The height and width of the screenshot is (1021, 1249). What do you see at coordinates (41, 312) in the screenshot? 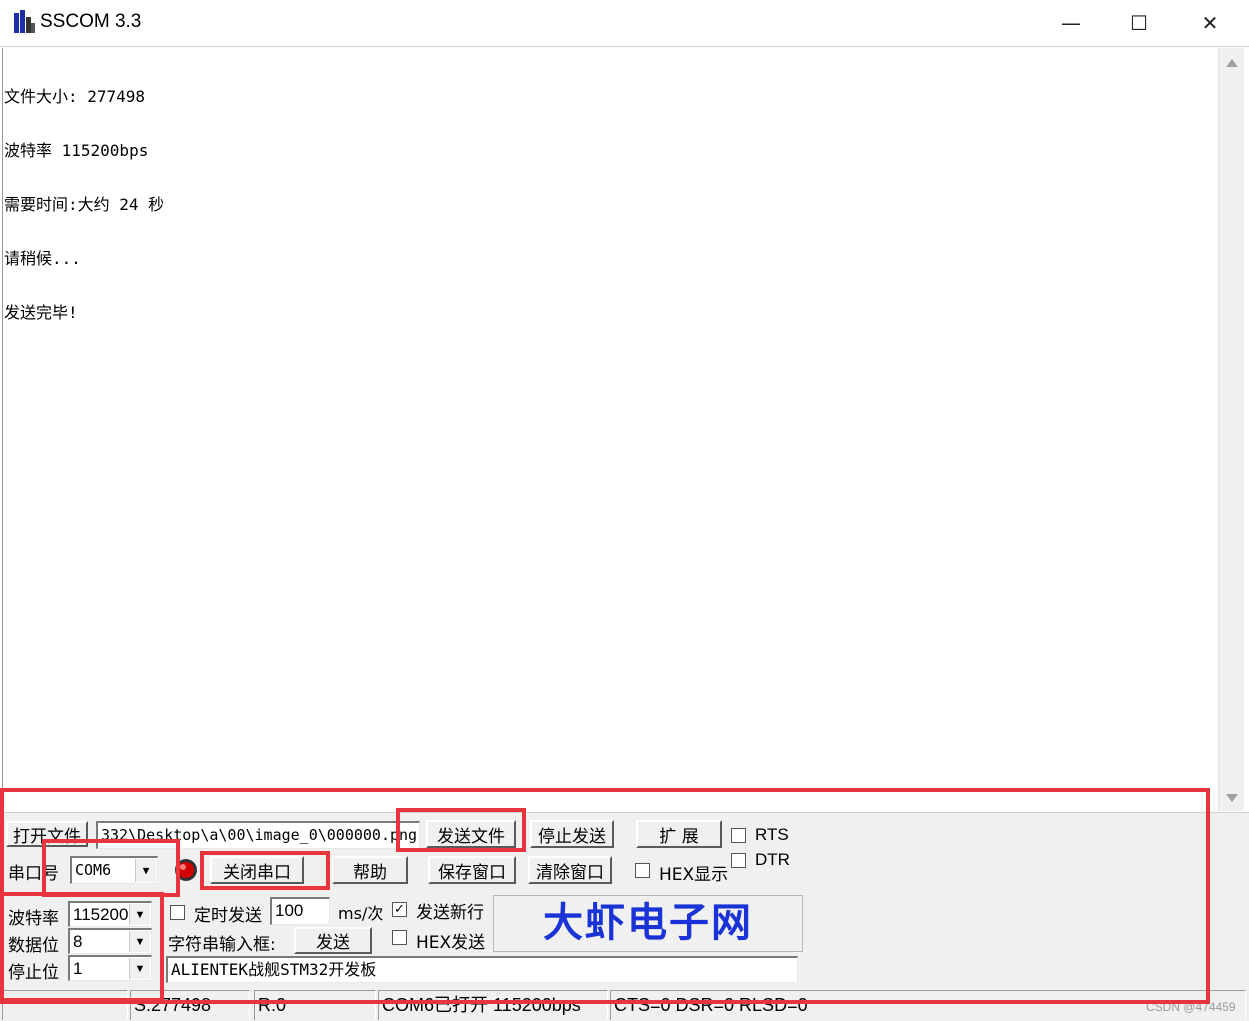
I see `receive-line: 发送完毕!` at bounding box center [41, 312].